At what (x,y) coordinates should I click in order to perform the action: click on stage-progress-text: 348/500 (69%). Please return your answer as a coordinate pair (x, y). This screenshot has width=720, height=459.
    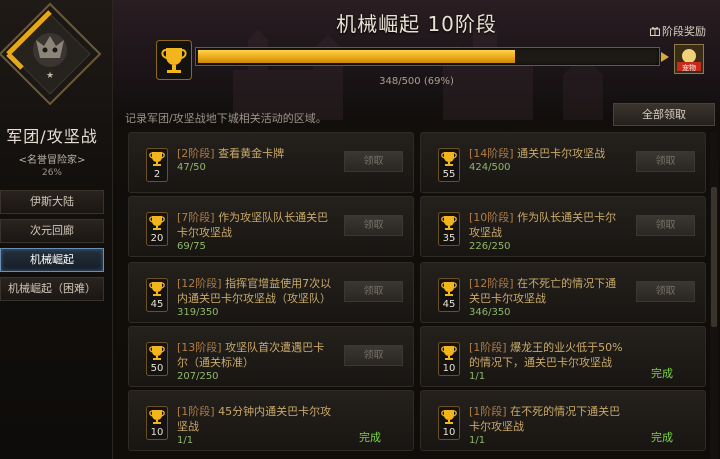
    Looking at the image, I should click on (416, 81).